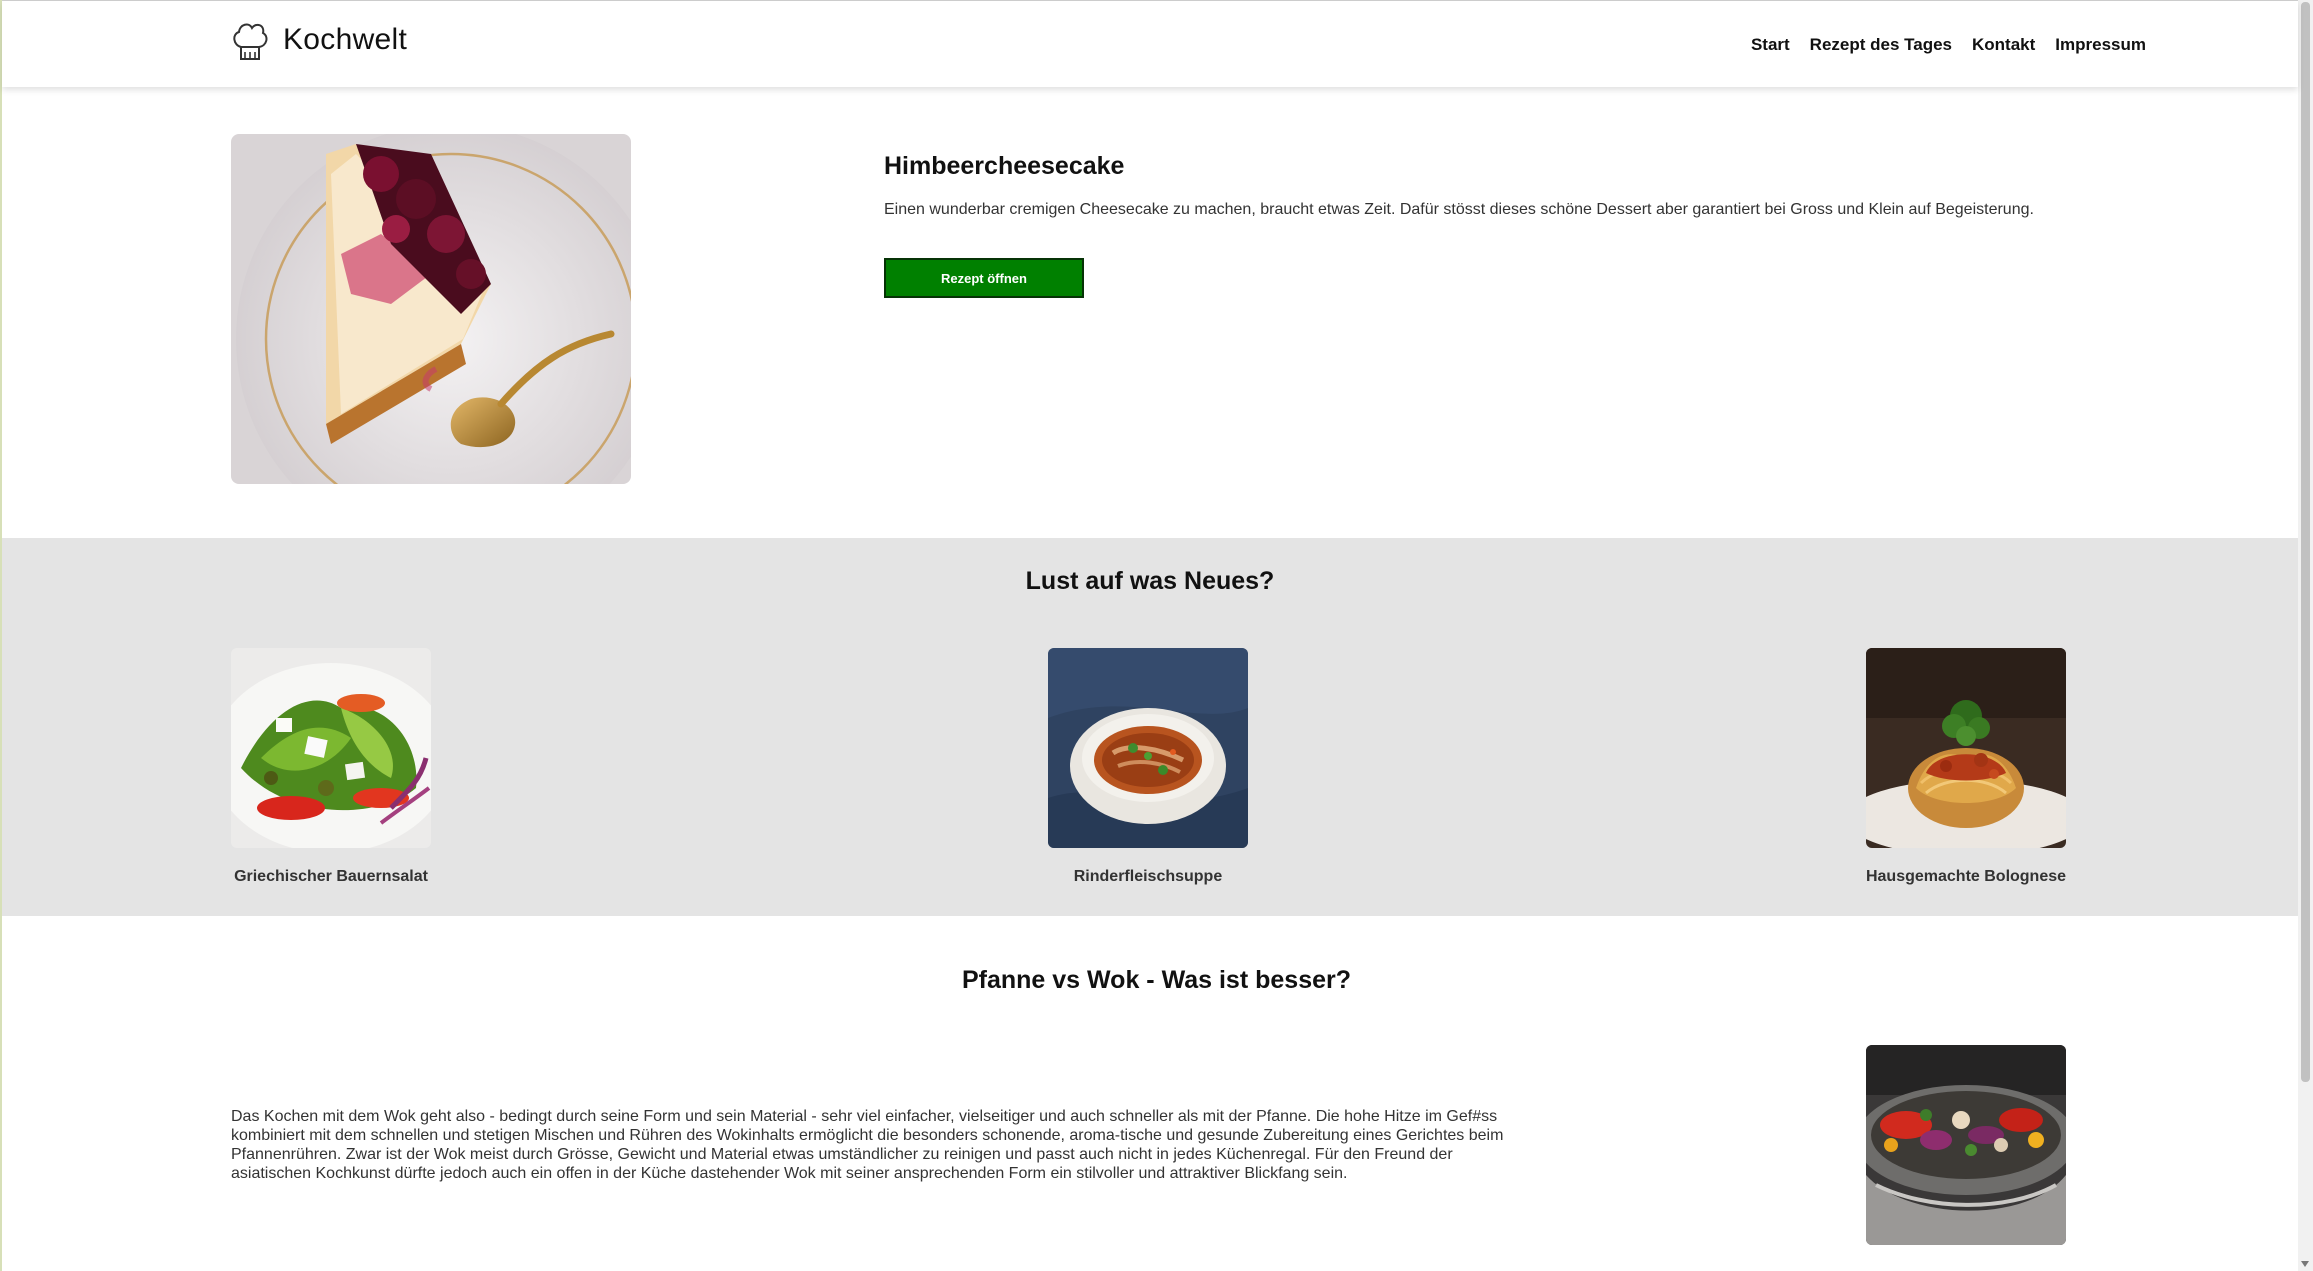 The height and width of the screenshot is (1271, 2313). What do you see at coordinates (984, 278) in the screenshot?
I see `open-recipe-button: Rezept öffnen` at bounding box center [984, 278].